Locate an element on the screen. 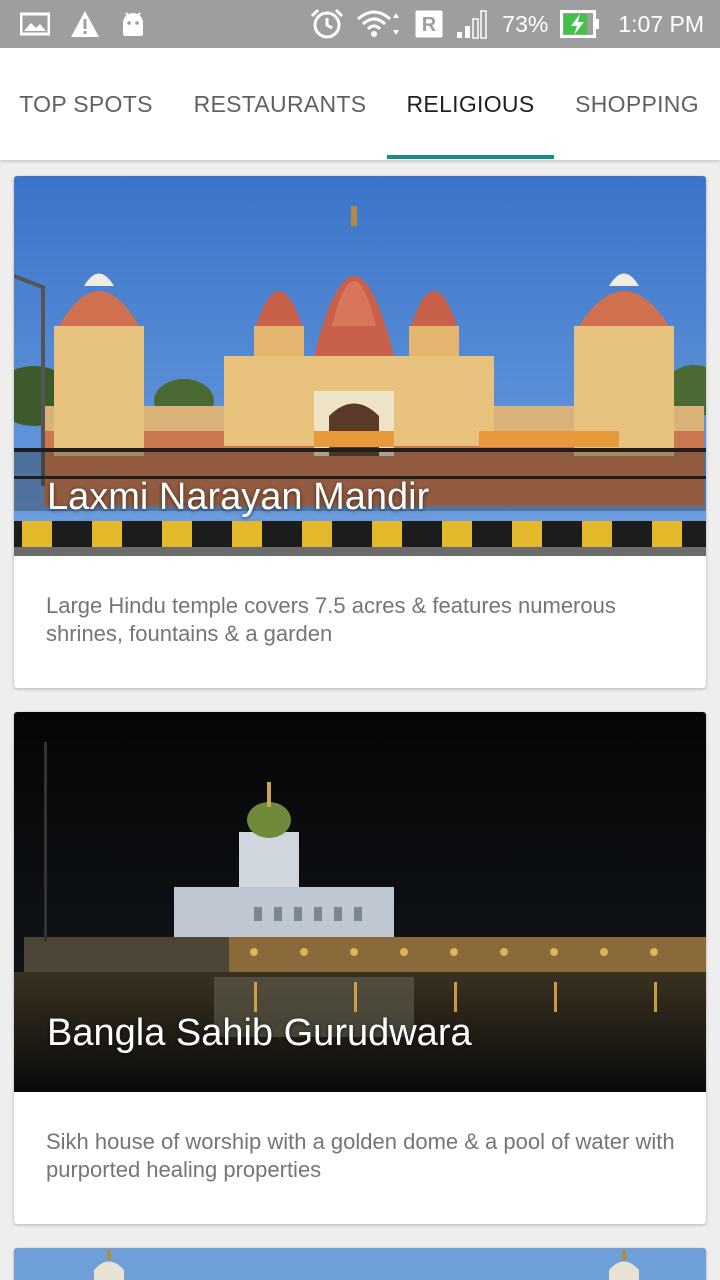  warning-icon is located at coordinates (85, 24).